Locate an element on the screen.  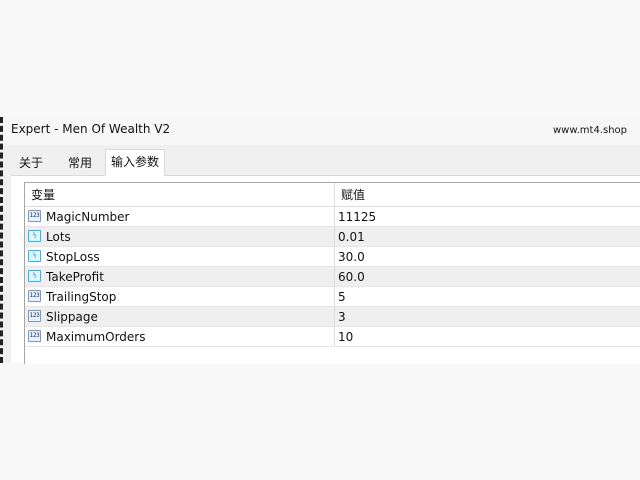
parameter-name: MaximumOrders is located at coordinates (96, 337).